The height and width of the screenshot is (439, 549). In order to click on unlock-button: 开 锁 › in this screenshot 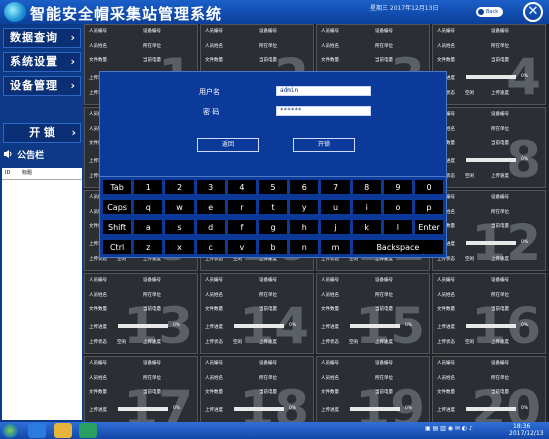, I will do `click(42, 133)`.